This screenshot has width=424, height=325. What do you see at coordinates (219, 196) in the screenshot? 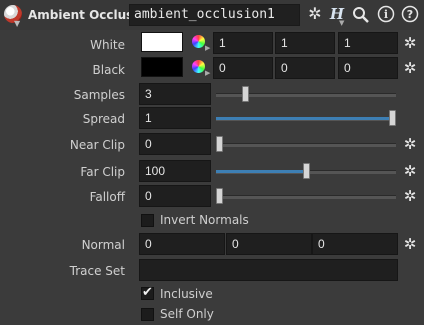
I see `falloff-slider-handle` at bounding box center [219, 196].